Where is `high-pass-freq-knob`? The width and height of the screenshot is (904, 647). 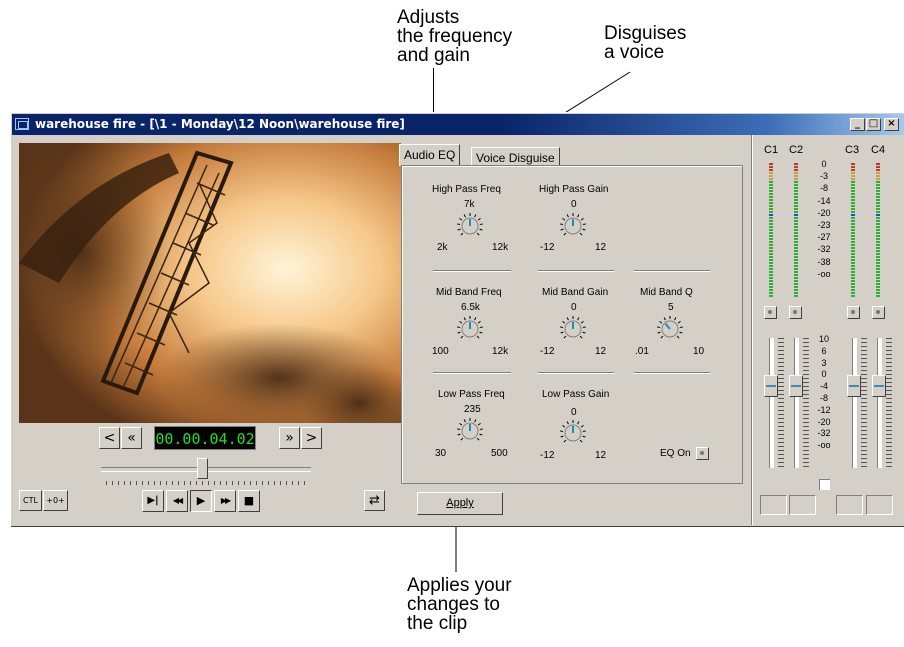
high-pass-freq-knob is located at coordinates (470, 225).